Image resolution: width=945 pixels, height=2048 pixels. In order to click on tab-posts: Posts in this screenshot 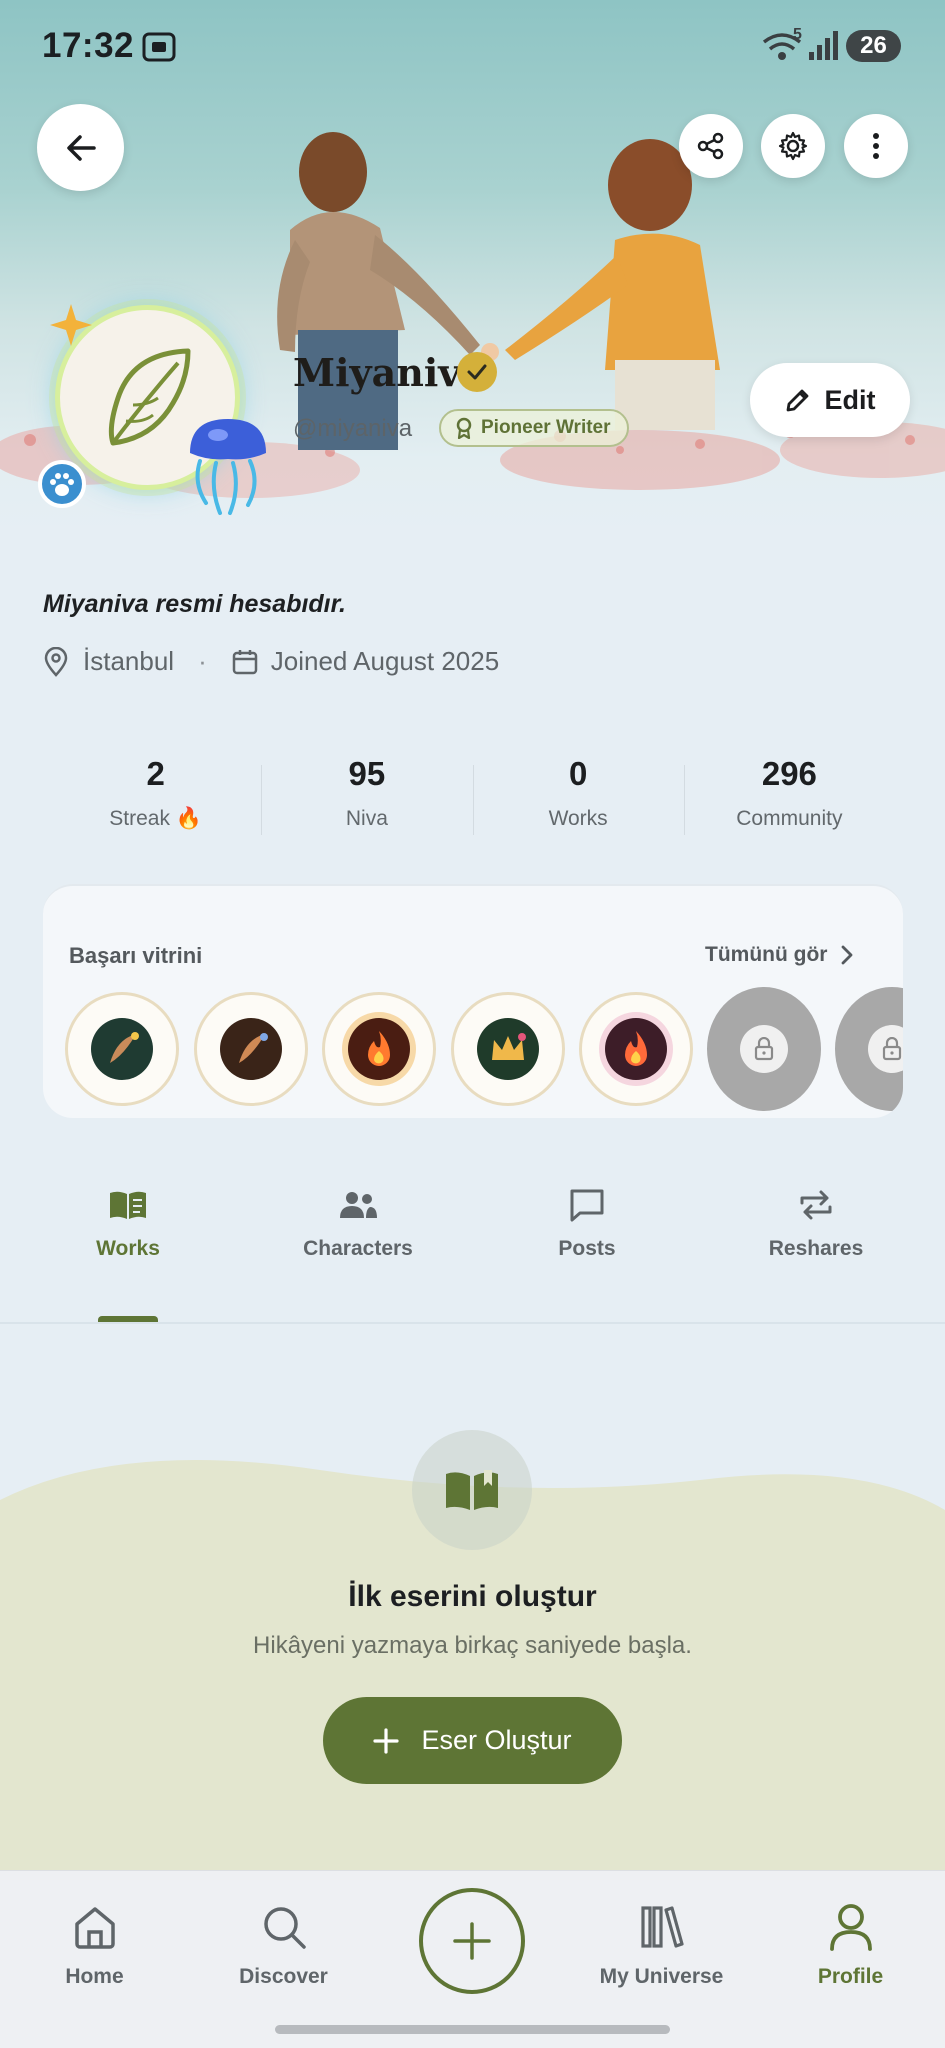, I will do `click(587, 1223)`.